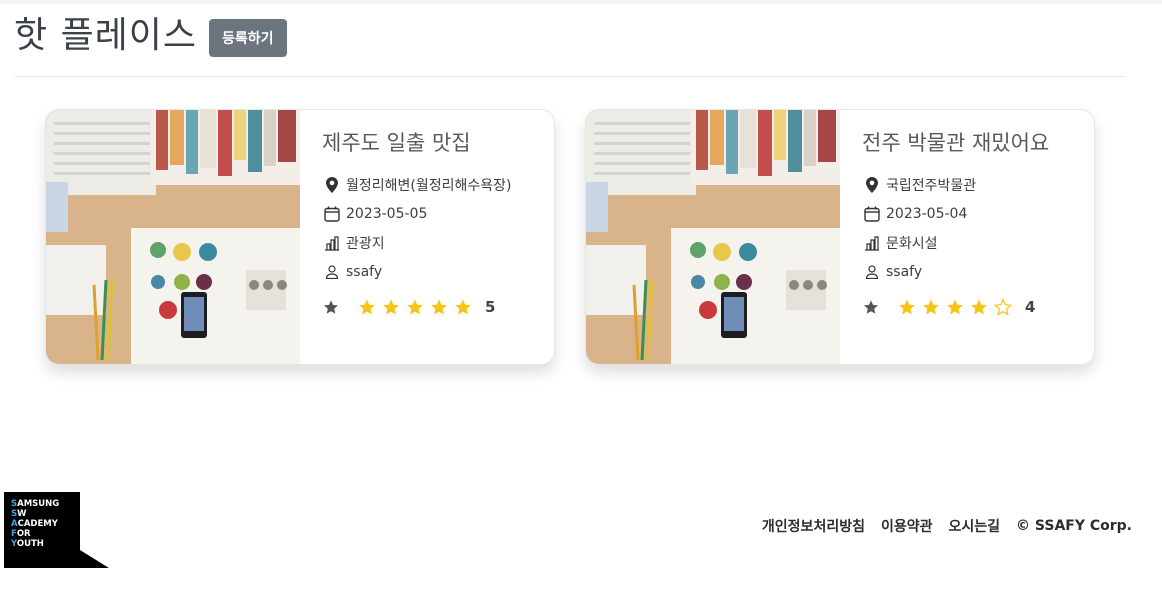  I want to click on copyright: © SSAFY Corp., so click(1074, 526).